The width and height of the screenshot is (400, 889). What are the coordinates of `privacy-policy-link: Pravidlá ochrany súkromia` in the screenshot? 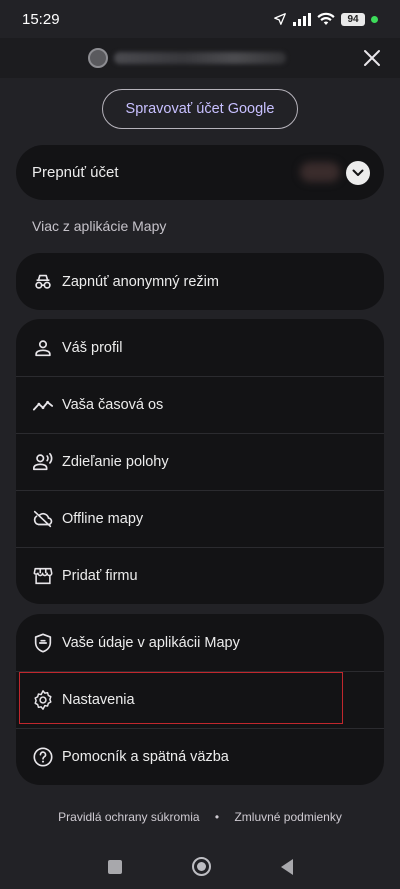 It's located at (128, 817).